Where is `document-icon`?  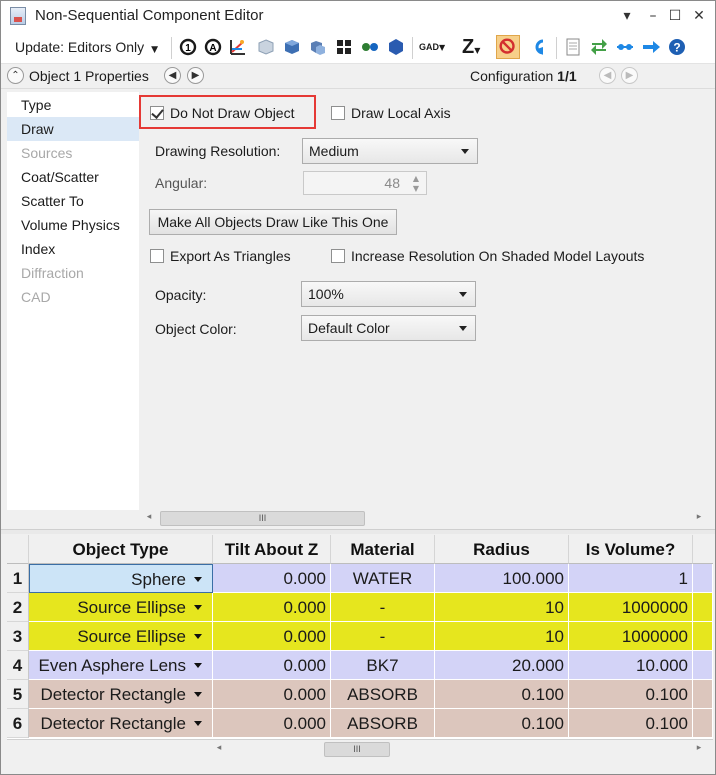
document-icon is located at coordinates (573, 47).